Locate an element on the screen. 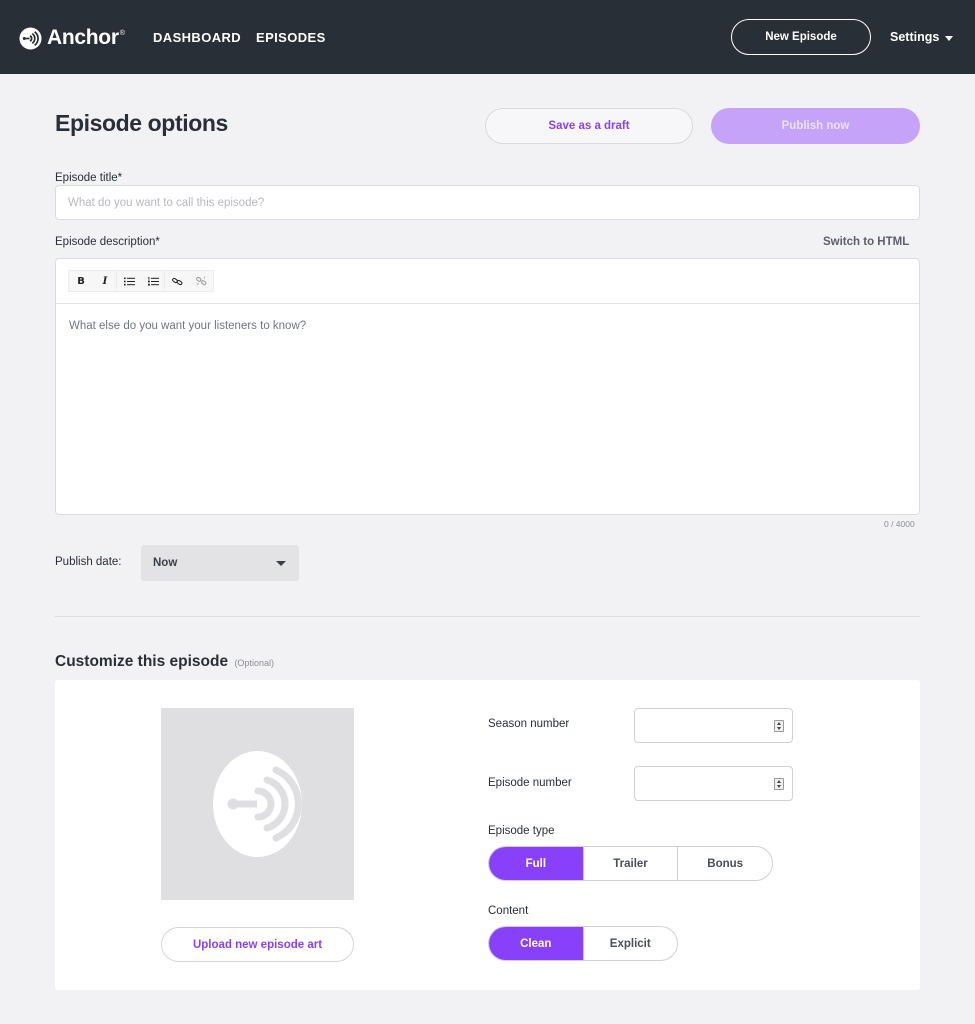 The image size is (975, 1024). bold-icon: B is located at coordinates (81, 281).